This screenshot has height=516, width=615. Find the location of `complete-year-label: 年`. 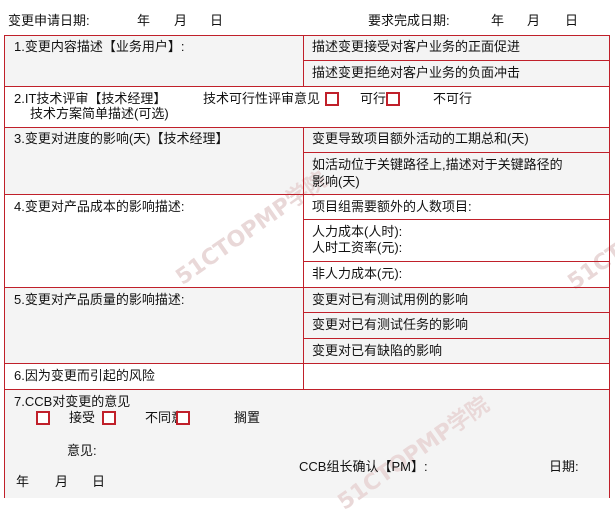

complete-year-label: 年 is located at coordinates (498, 20).